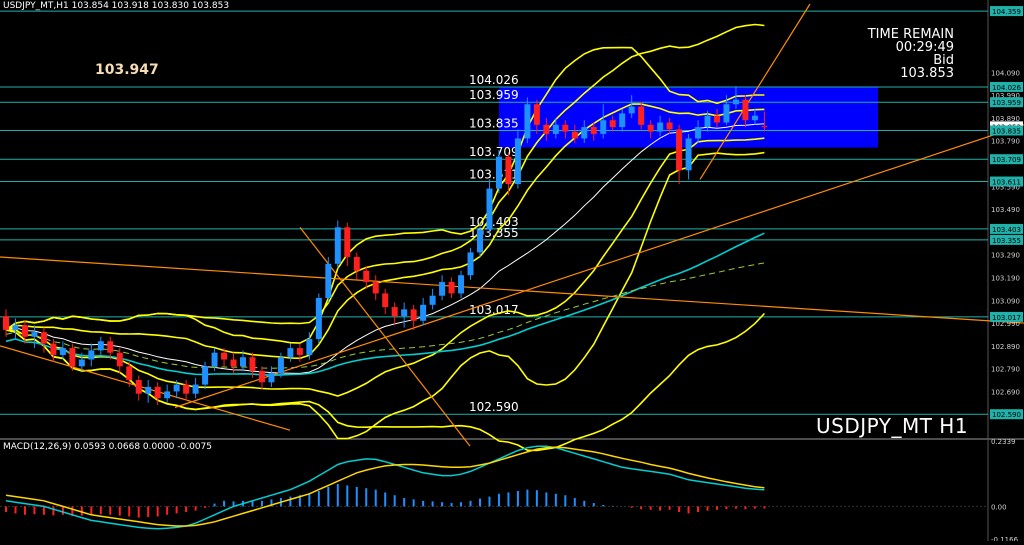 The image size is (1024, 545). I want to click on price-axis-box-label: 104.026, so click(1006, 88).